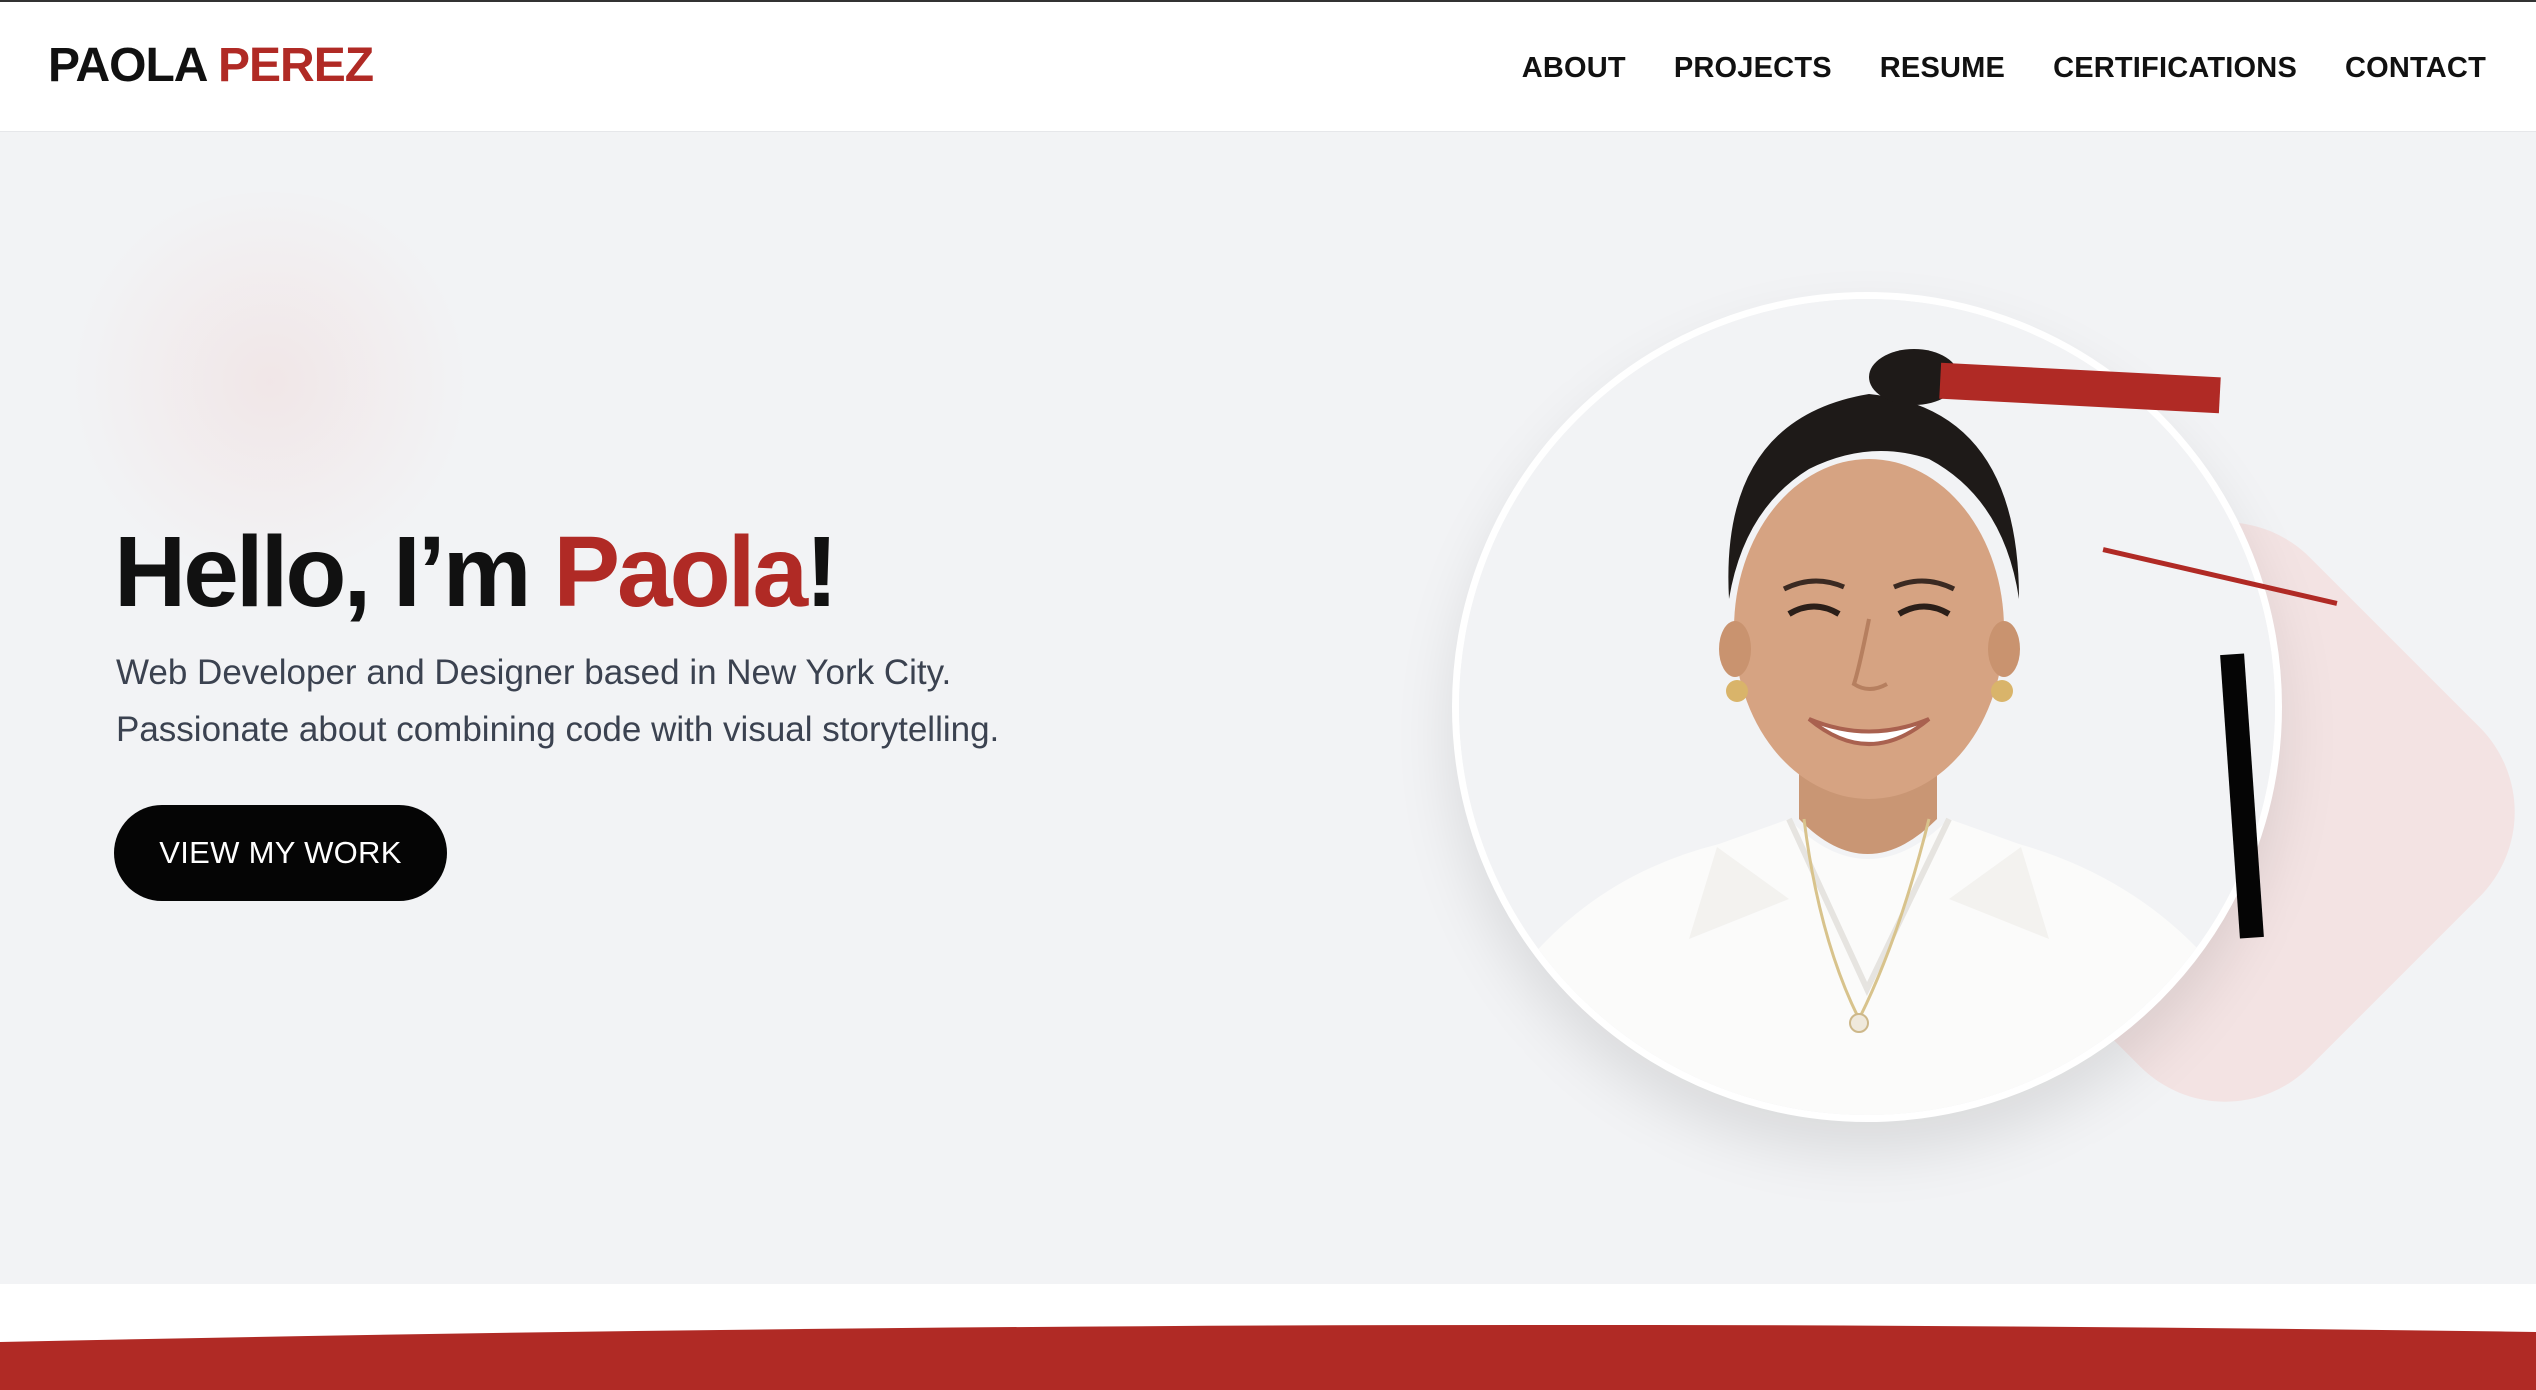 This screenshot has width=2536, height=1390. I want to click on hero-headline: Hello, I’m Paola!, so click(476, 572).